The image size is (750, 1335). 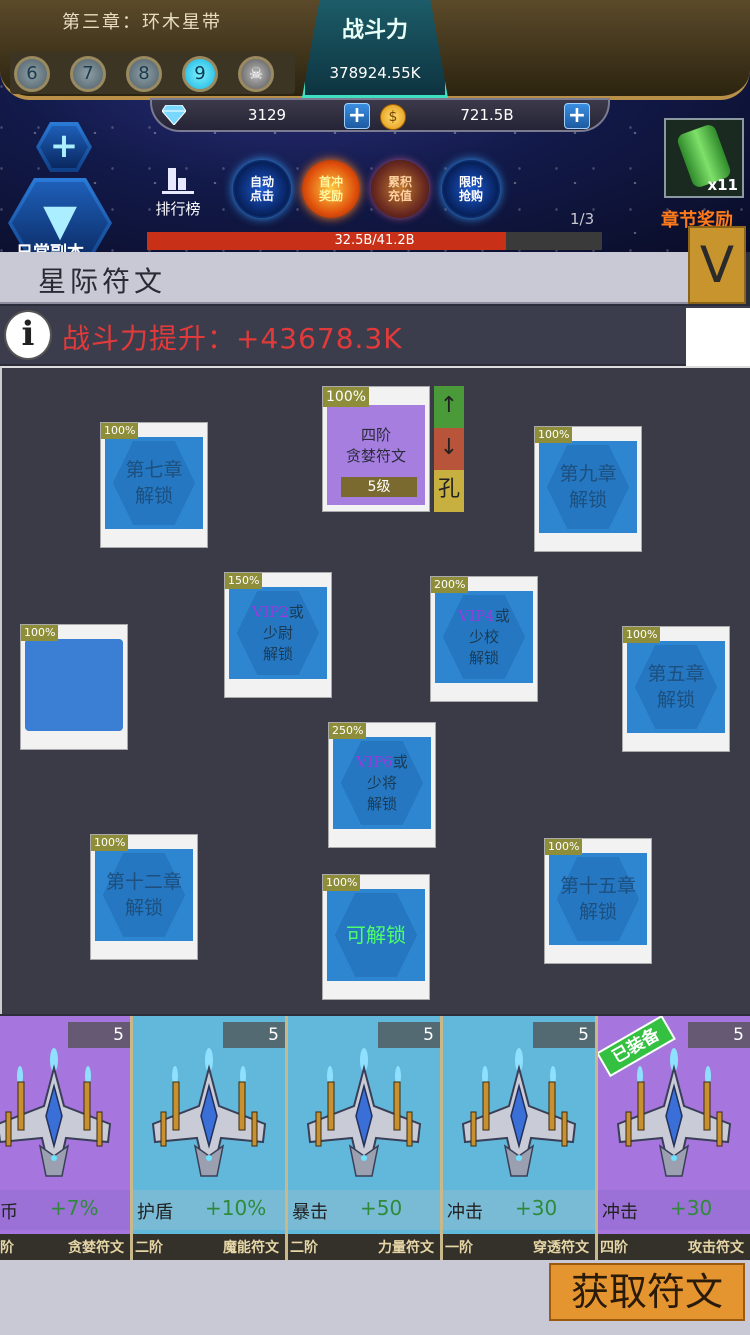 I want to click on auto-click-label: 自动 点击, so click(x=261, y=189).